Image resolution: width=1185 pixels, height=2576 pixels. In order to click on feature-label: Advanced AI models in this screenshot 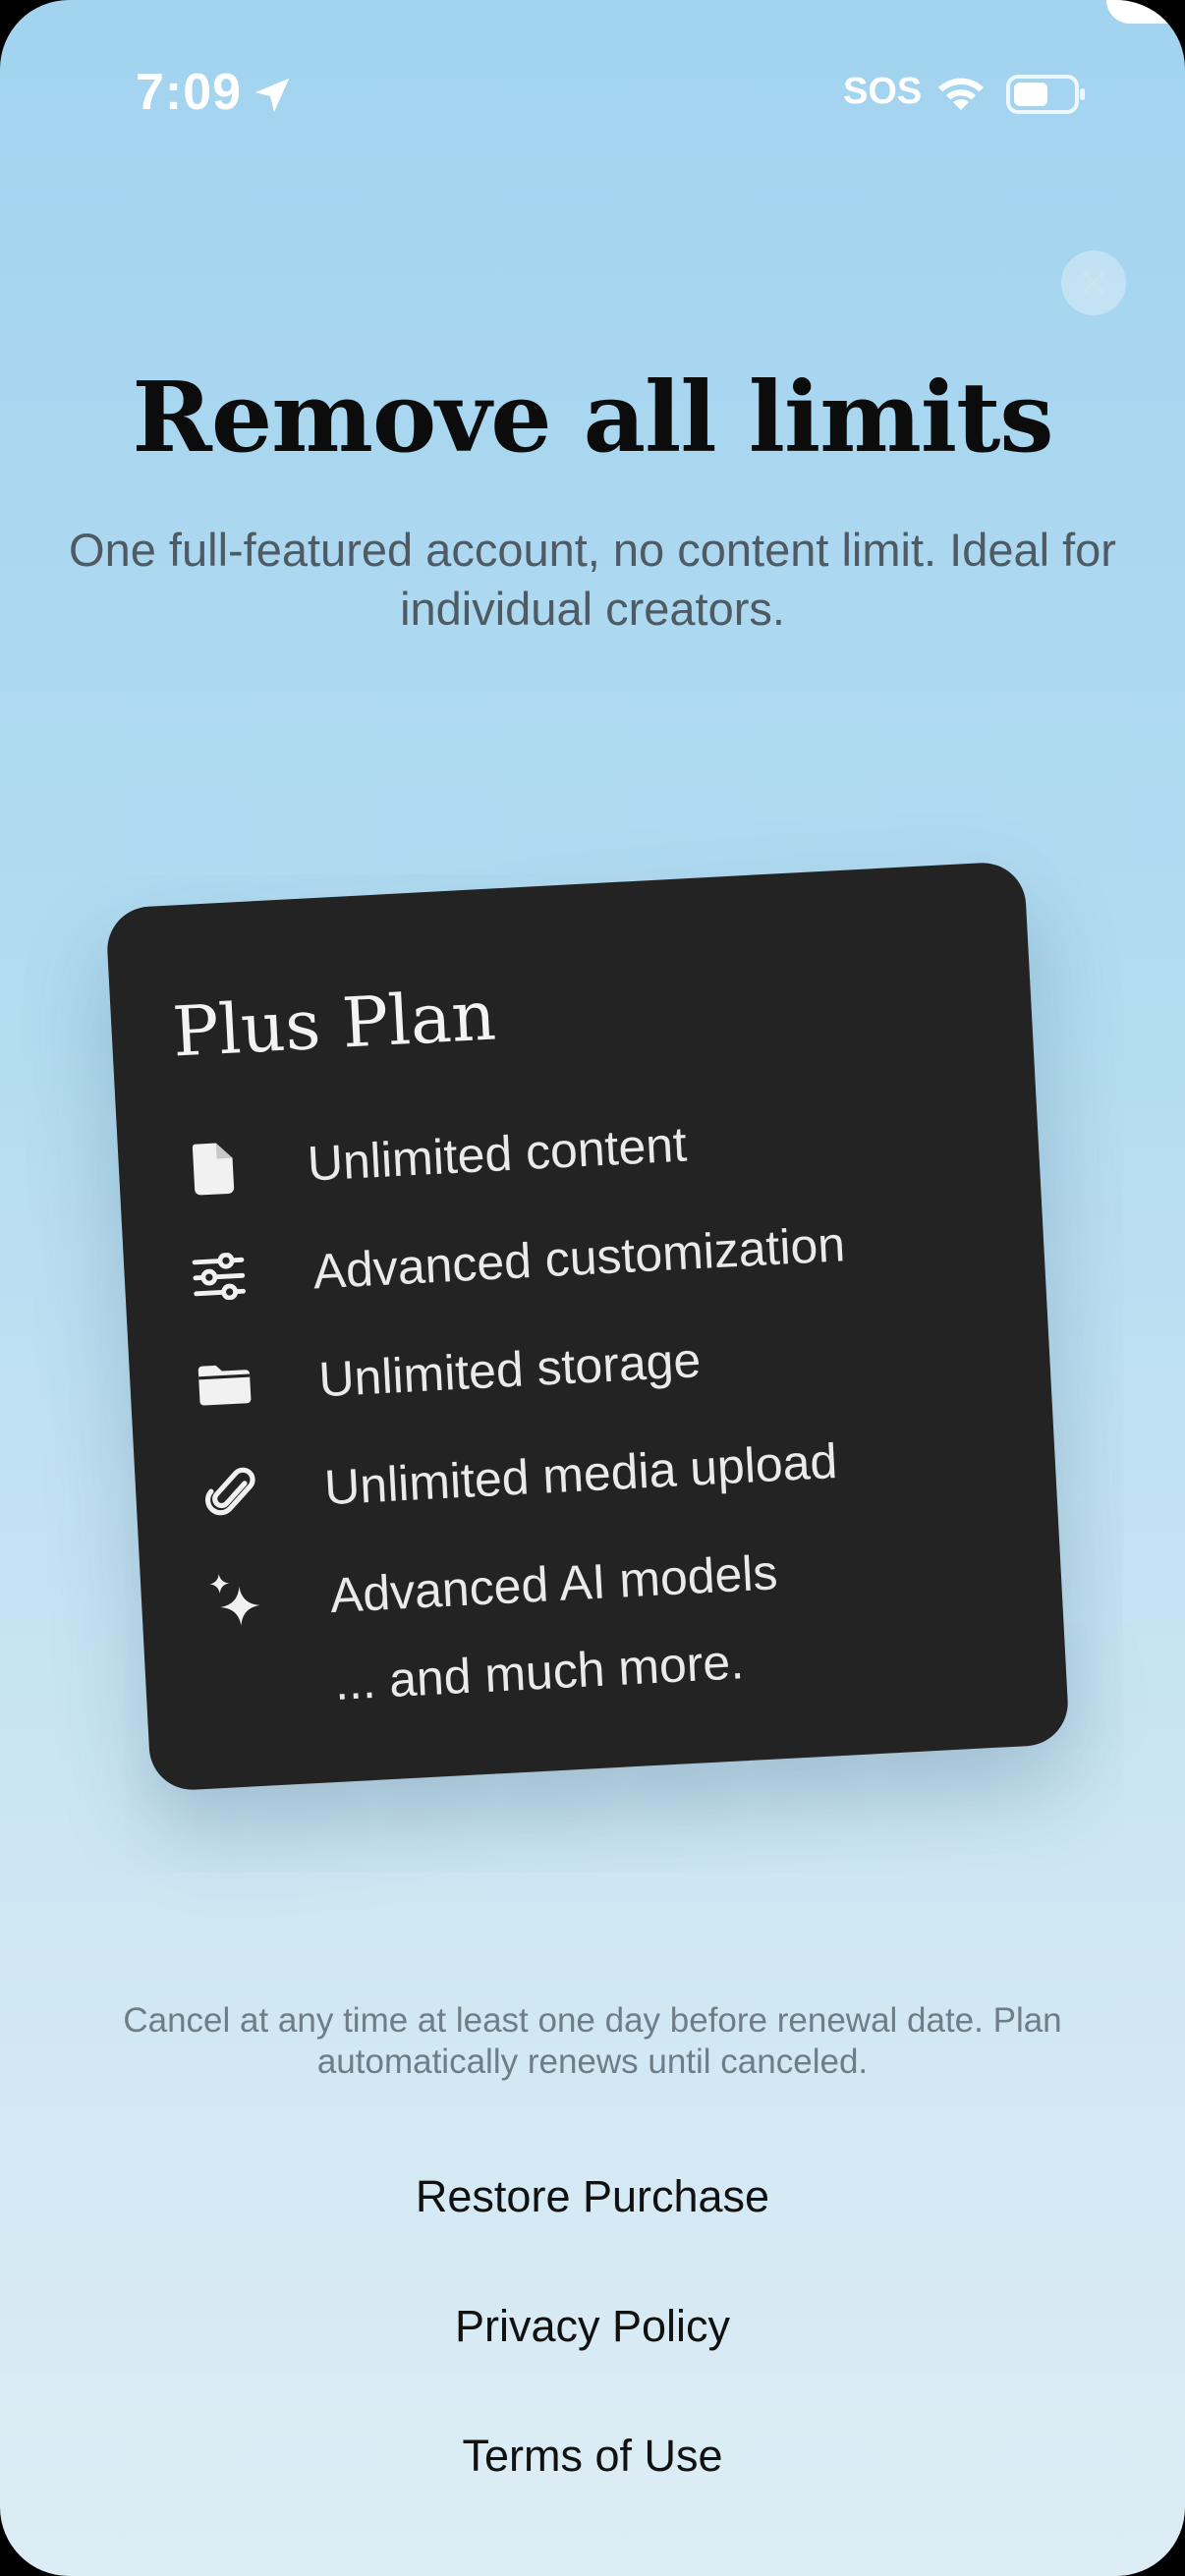, I will do `click(554, 1584)`.